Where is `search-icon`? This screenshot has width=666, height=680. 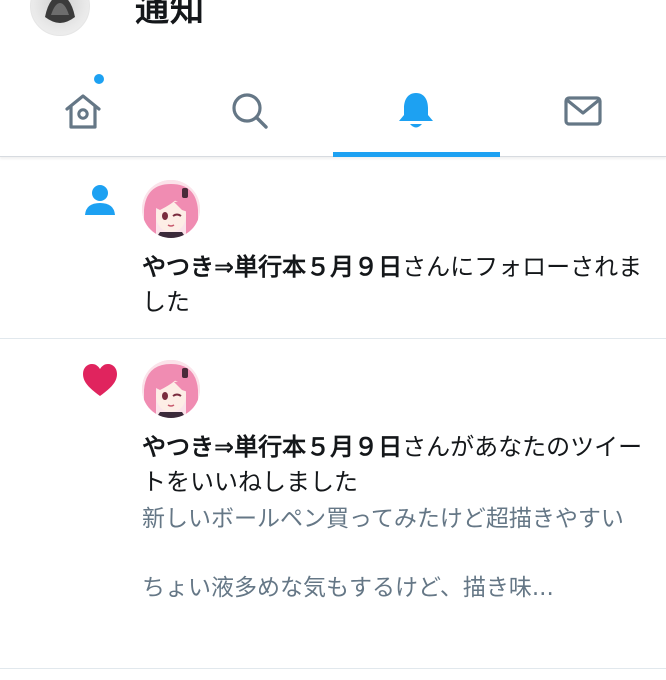
search-icon is located at coordinates (250, 111).